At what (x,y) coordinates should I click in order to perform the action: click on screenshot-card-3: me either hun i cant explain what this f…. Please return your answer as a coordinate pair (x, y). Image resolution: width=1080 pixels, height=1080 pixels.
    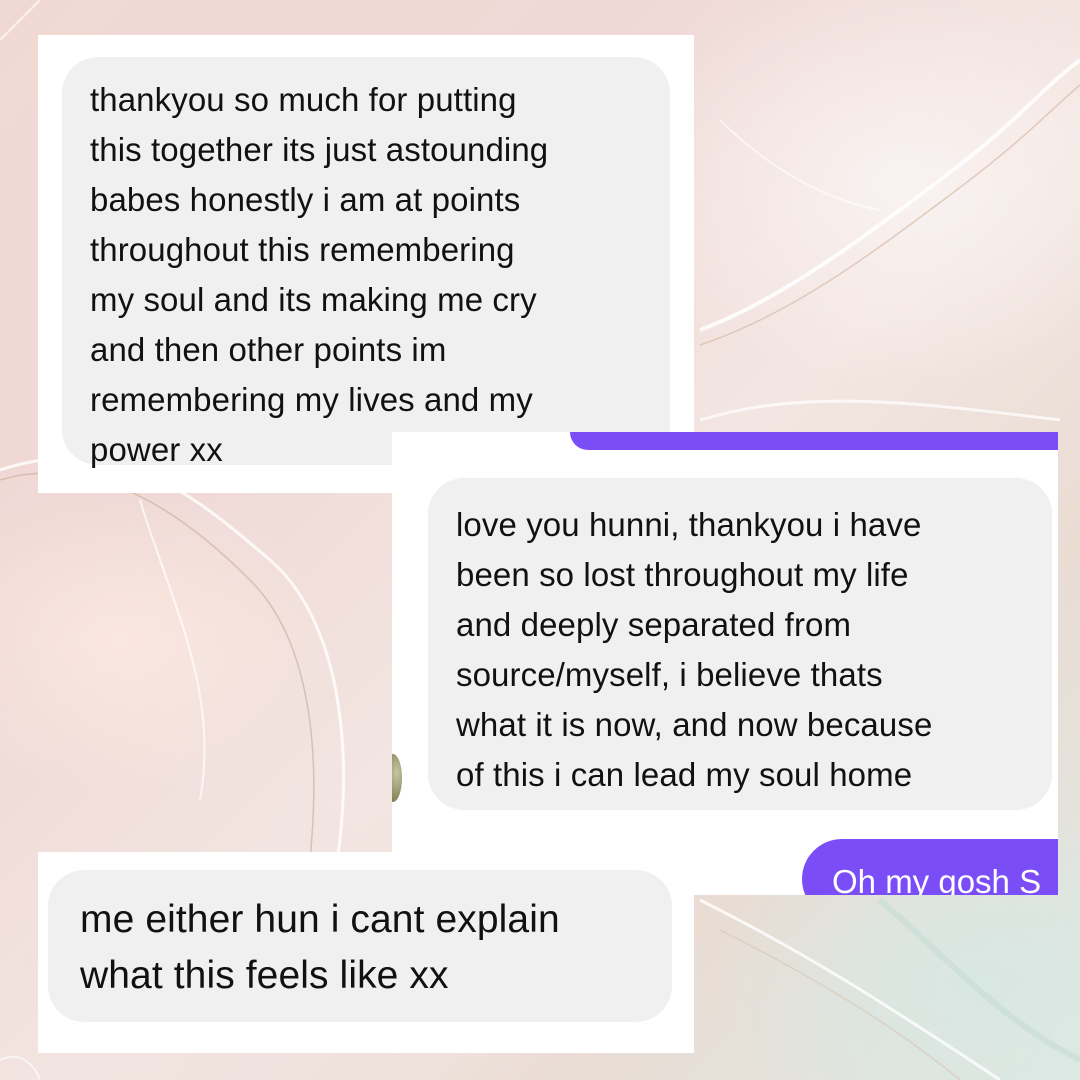
    Looking at the image, I should click on (366, 952).